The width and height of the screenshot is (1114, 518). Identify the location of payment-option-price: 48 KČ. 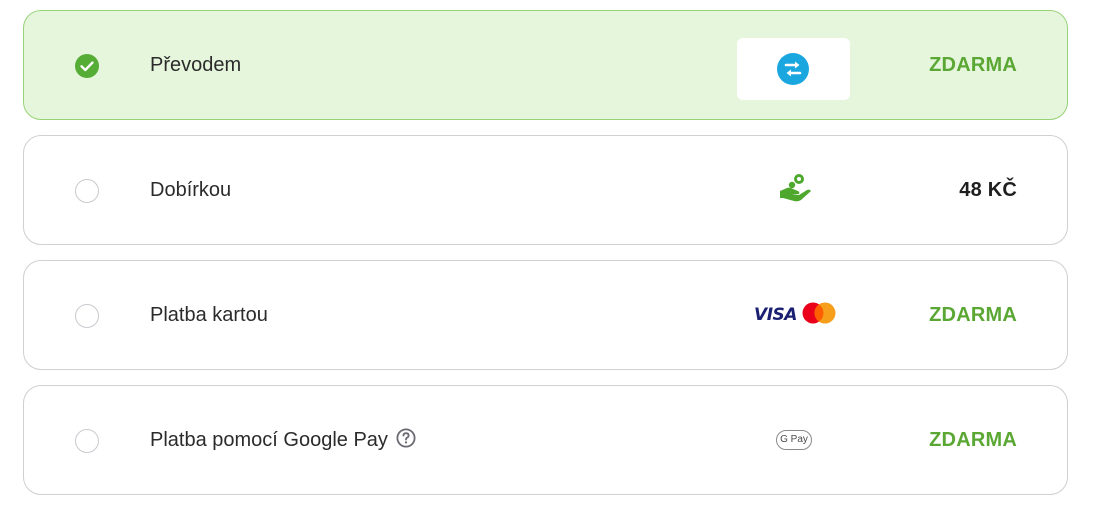
(988, 190).